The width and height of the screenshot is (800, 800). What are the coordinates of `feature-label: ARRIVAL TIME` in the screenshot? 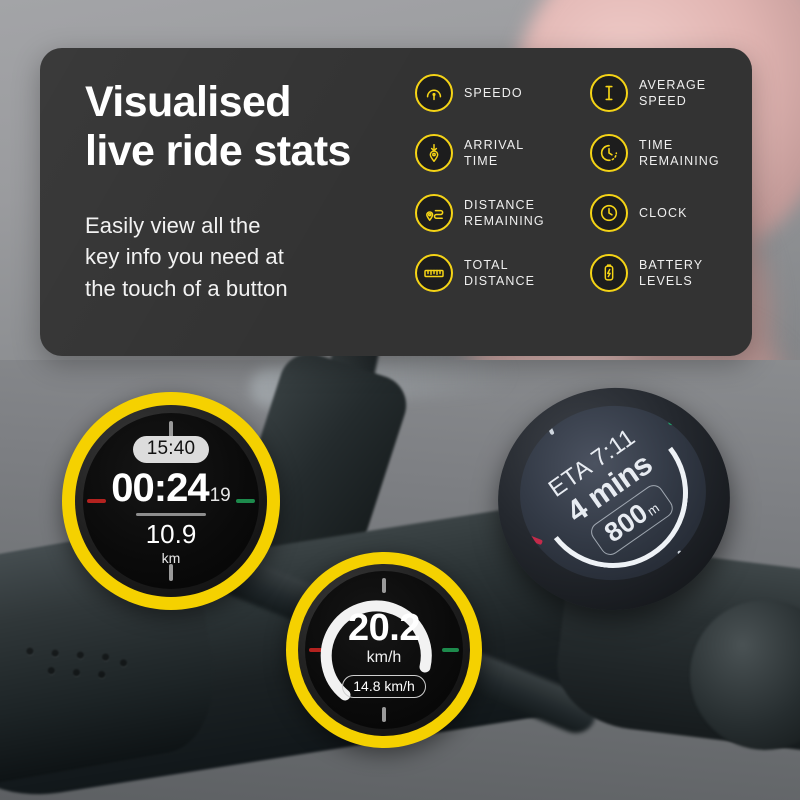 It's located at (494, 153).